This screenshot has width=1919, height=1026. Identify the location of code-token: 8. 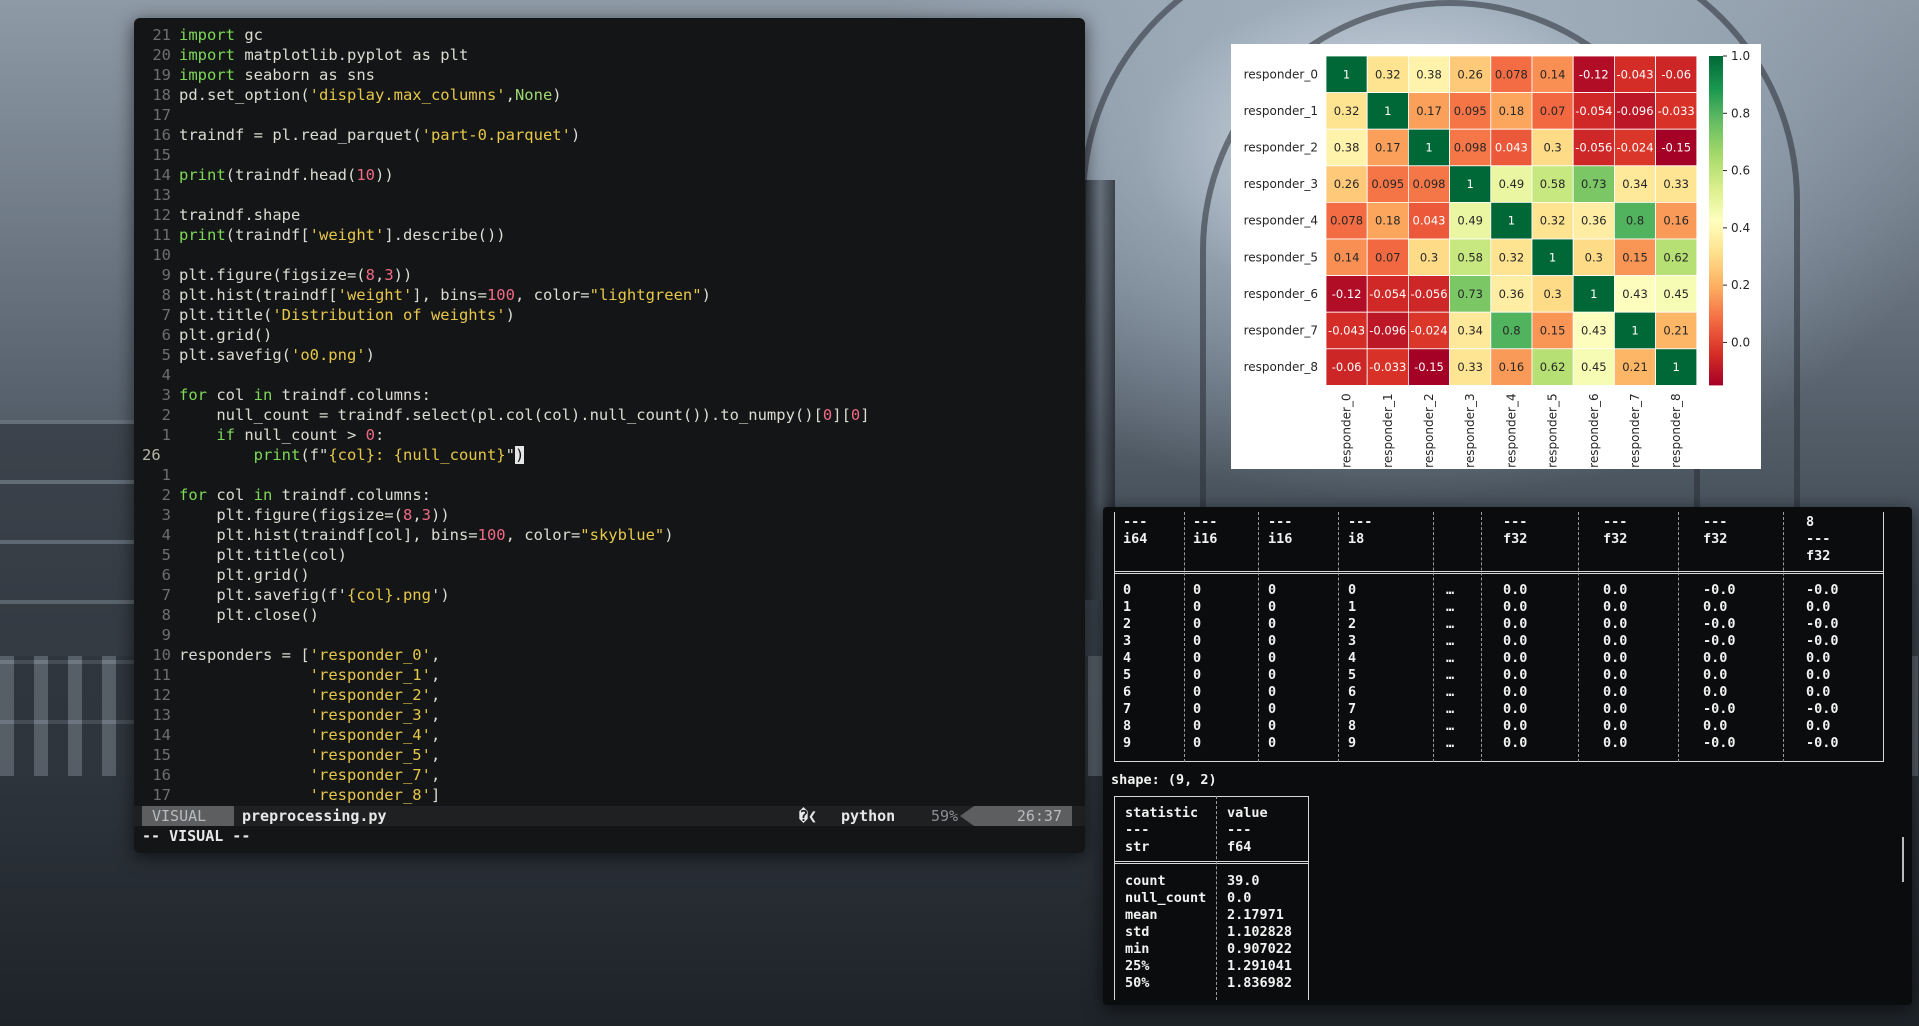
(407, 515).